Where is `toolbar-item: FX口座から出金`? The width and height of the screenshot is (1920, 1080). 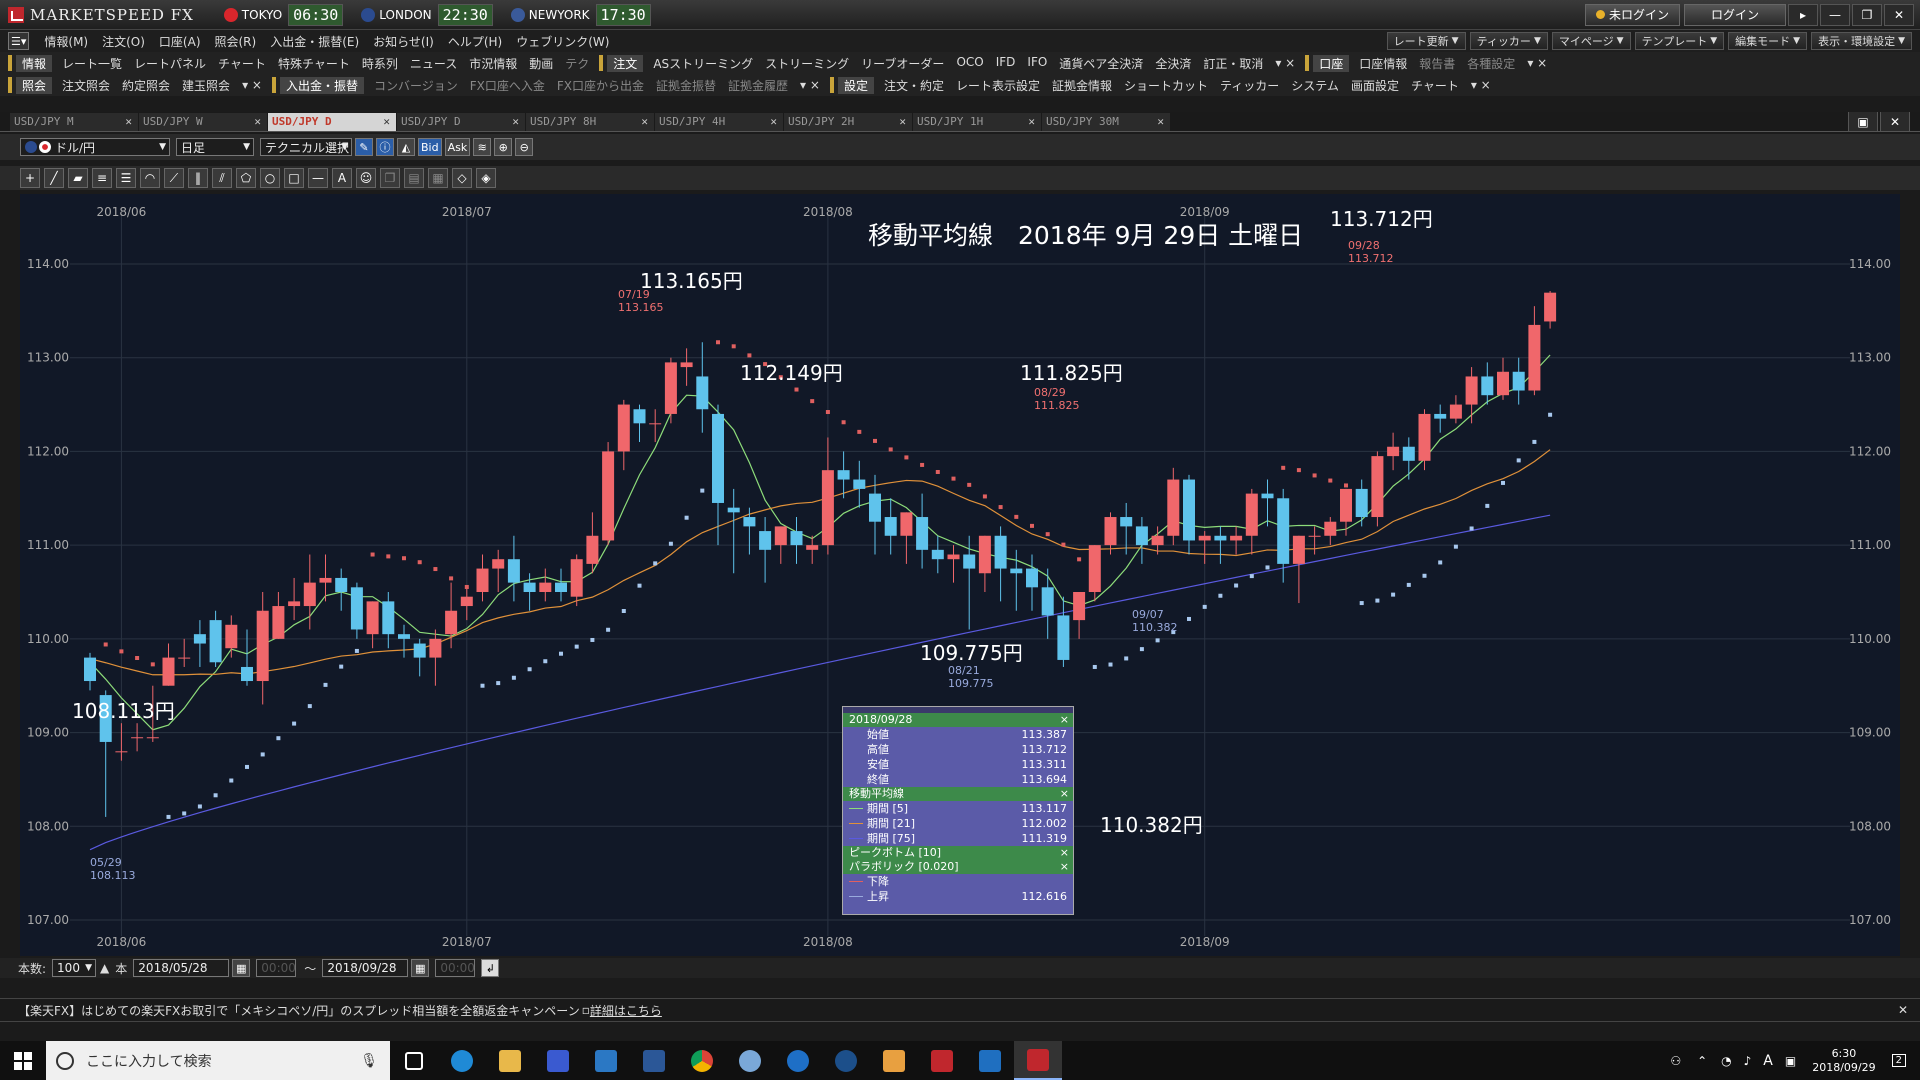
toolbar-item: FX口座から出金 is located at coordinates (600, 85).